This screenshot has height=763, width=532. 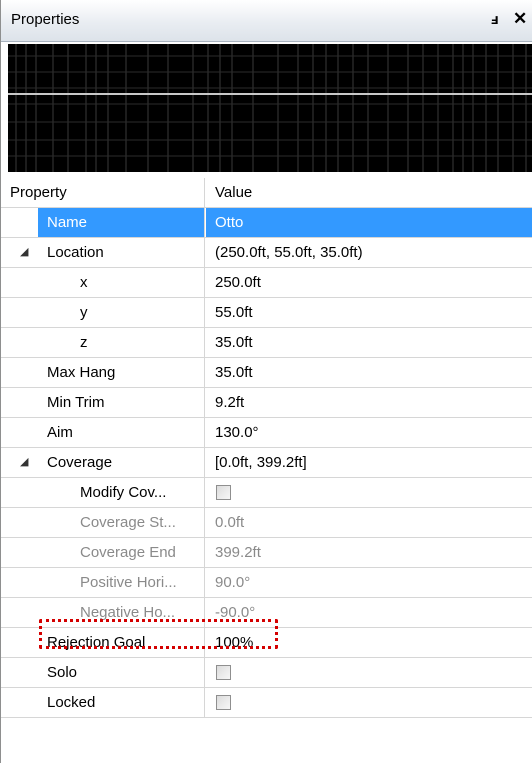 I want to click on property-name-cell: ◢ Coverage, so click(x=103, y=462).